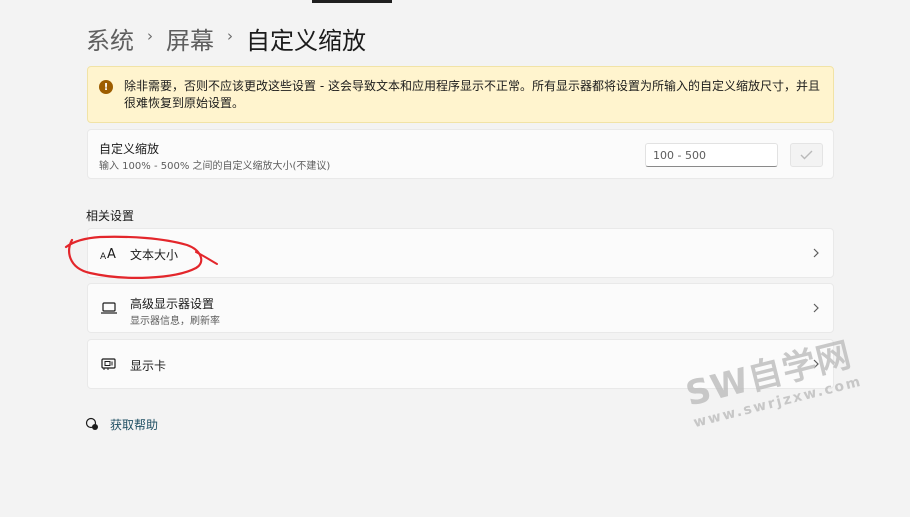  I want to click on check-icon, so click(806, 155).